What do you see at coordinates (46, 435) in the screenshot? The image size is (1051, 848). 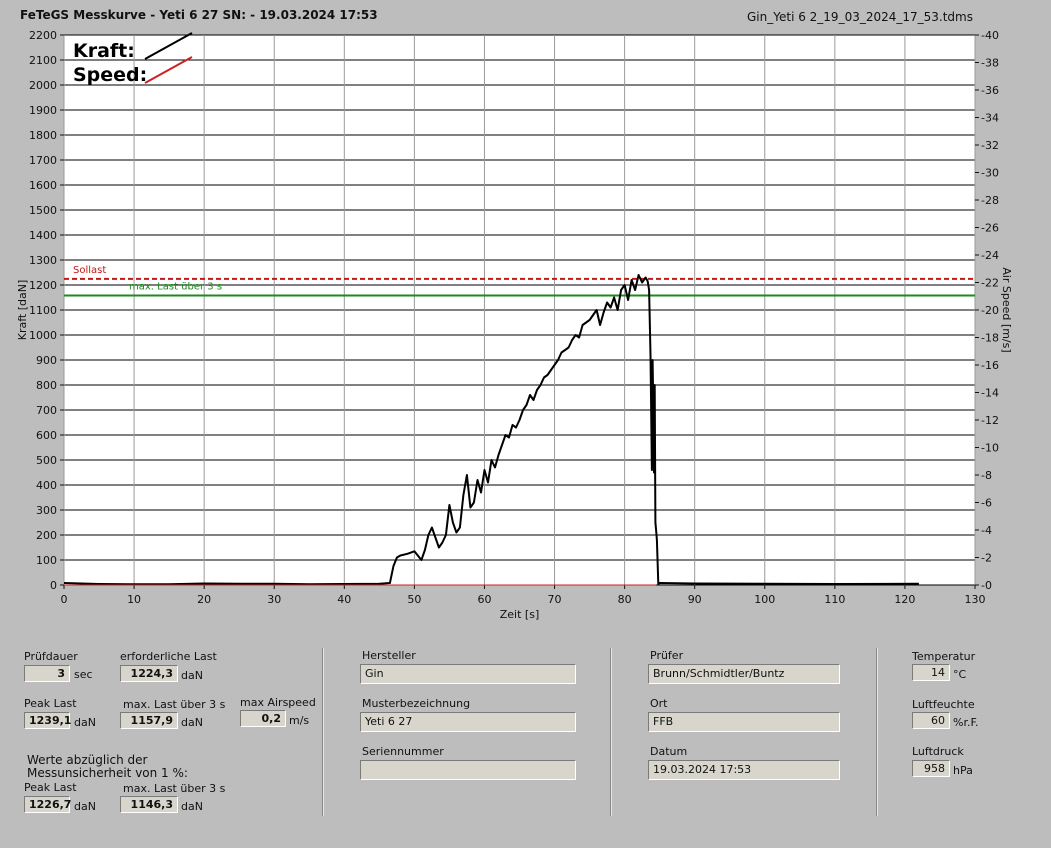 I see `y-tick-label: 600` at bounding box center [46, 435].